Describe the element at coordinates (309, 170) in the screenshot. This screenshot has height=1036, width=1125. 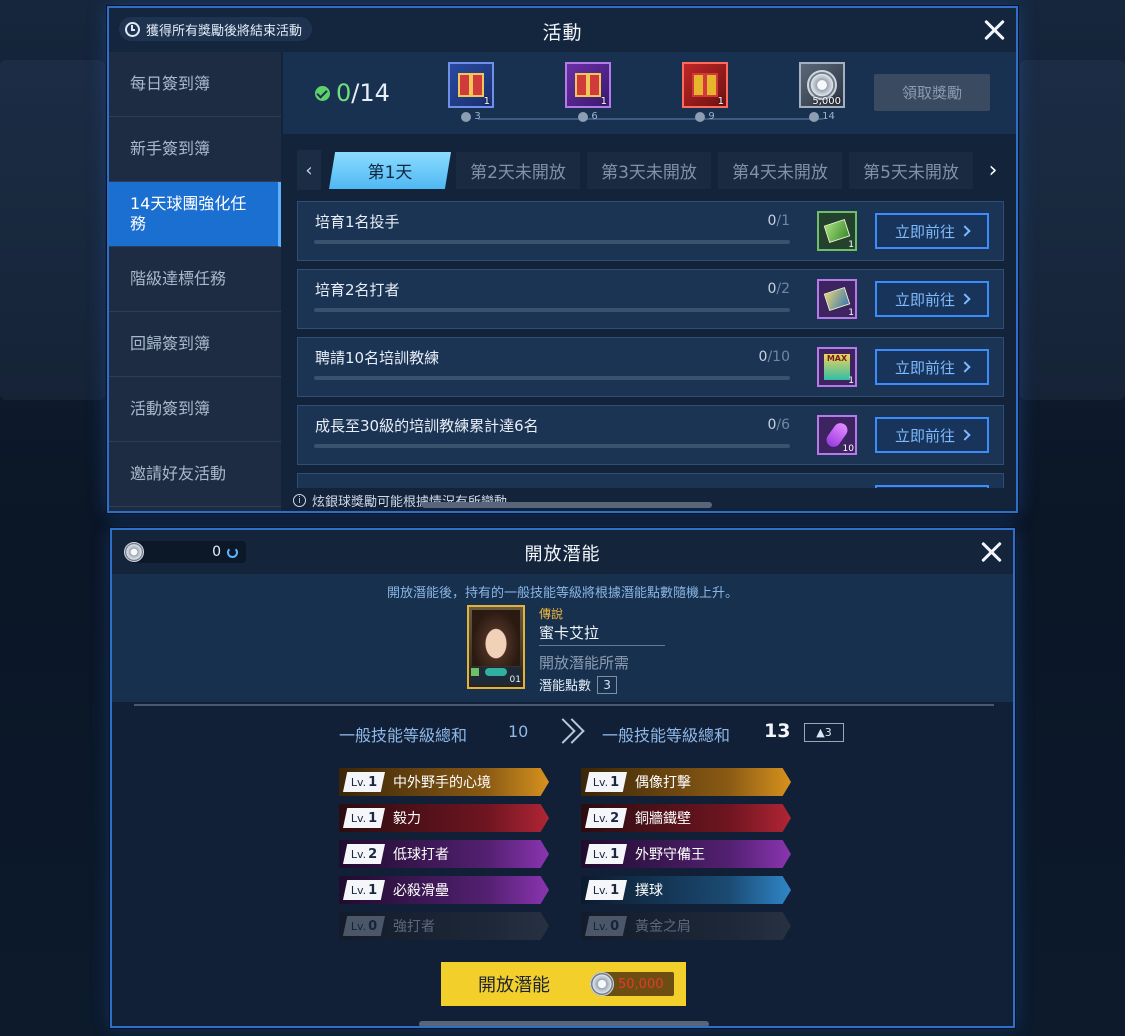
I see `tabs-prev-arrow: ‹` at that location.